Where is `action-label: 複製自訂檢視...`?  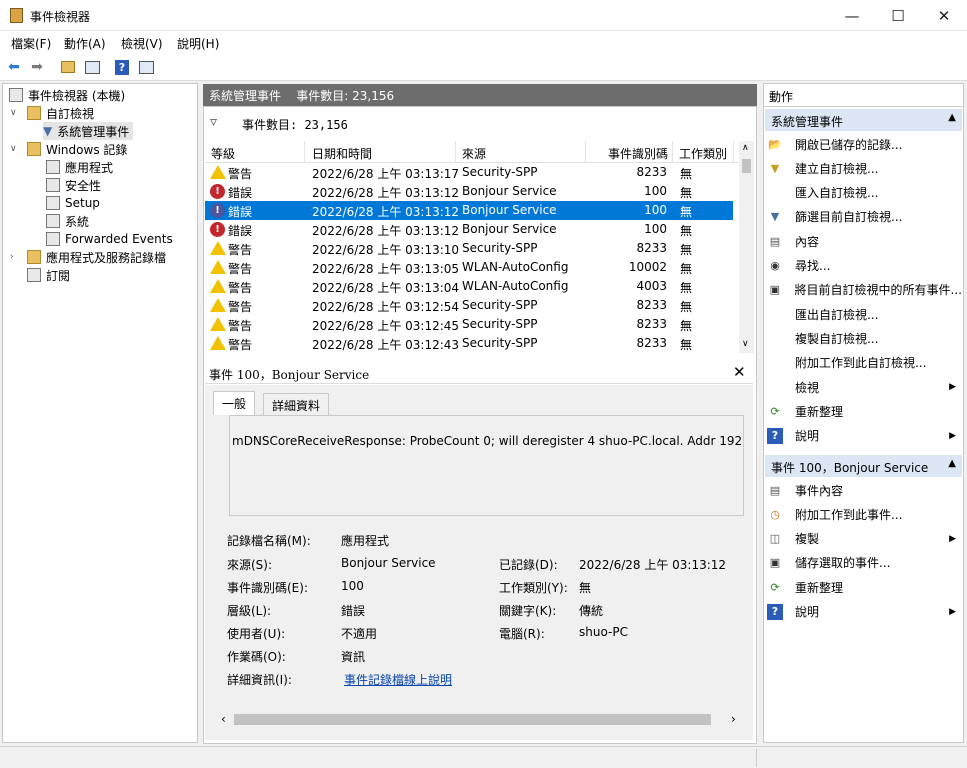
action-label: 複製自訂檢視... is located at coordinates (837, 338).